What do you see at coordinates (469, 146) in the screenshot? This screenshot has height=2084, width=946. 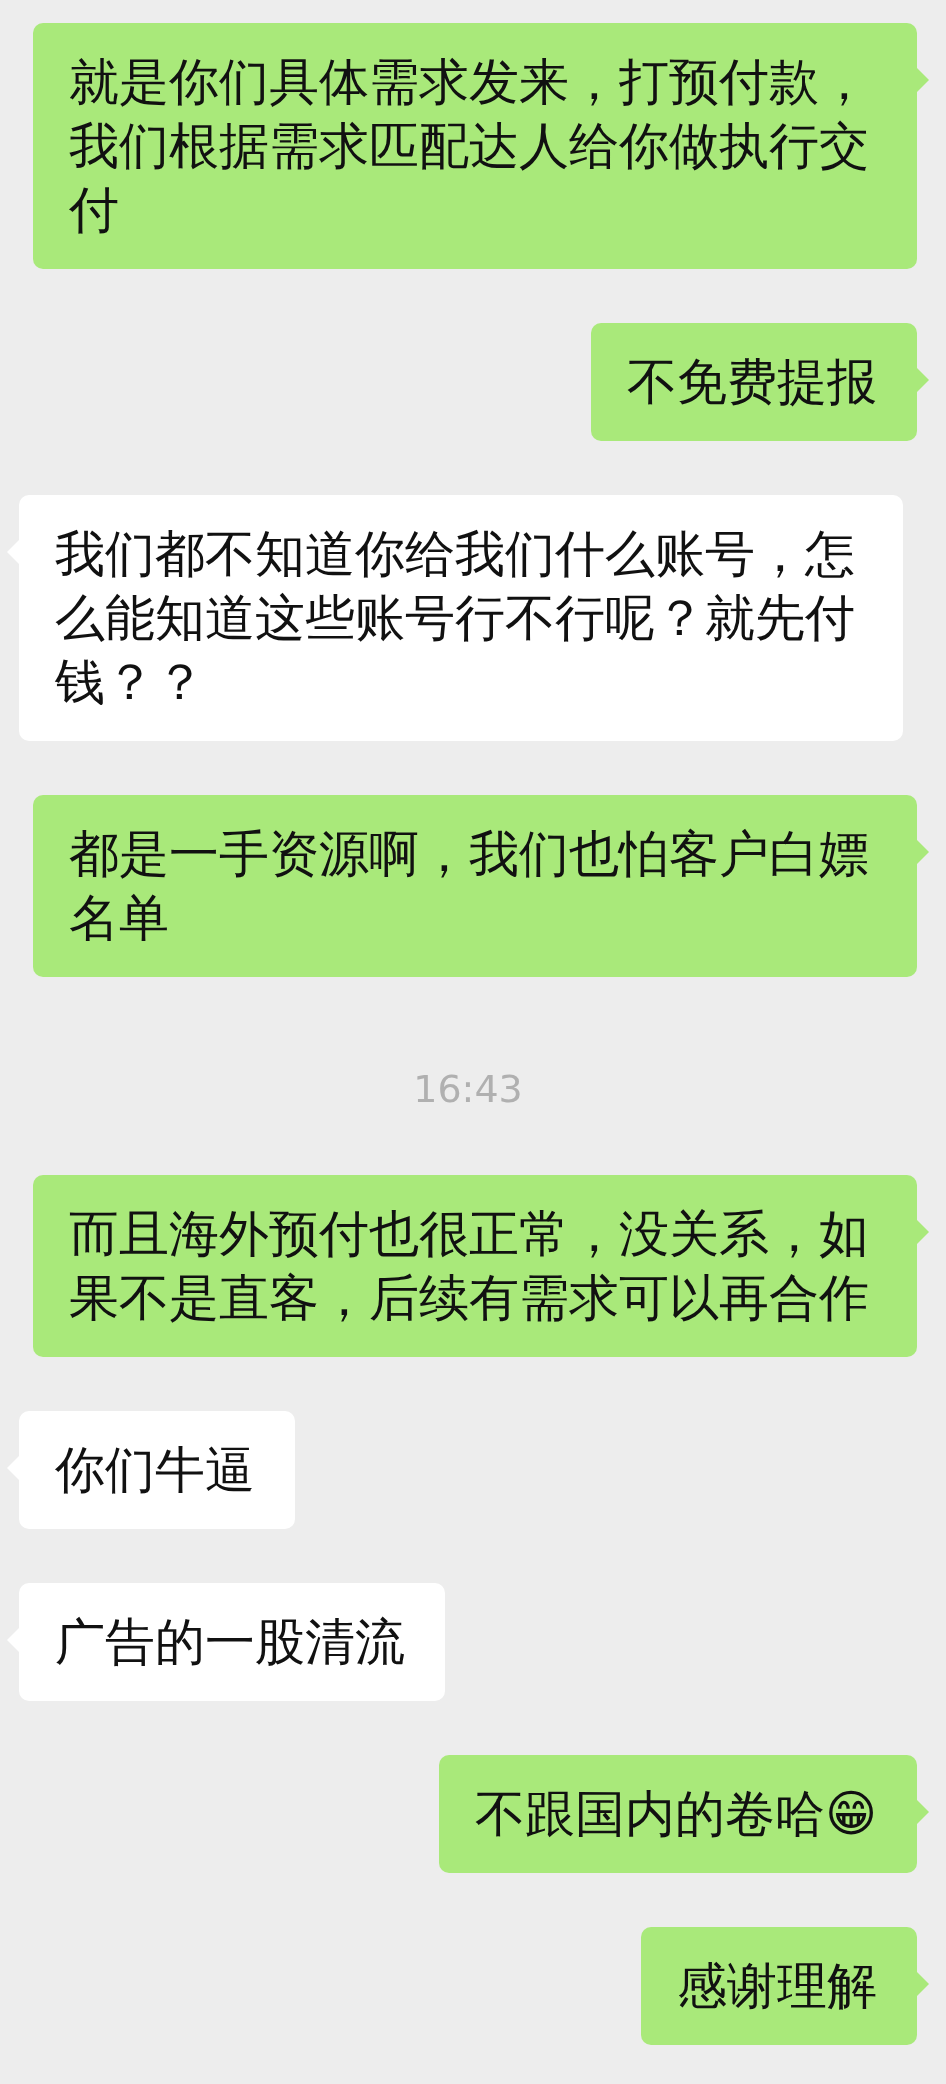 I see `message-text: 就是你们具体需求发来，打预付款，我们根据需求匹配达人给你做执行交付` at bounding box center [469, 146].